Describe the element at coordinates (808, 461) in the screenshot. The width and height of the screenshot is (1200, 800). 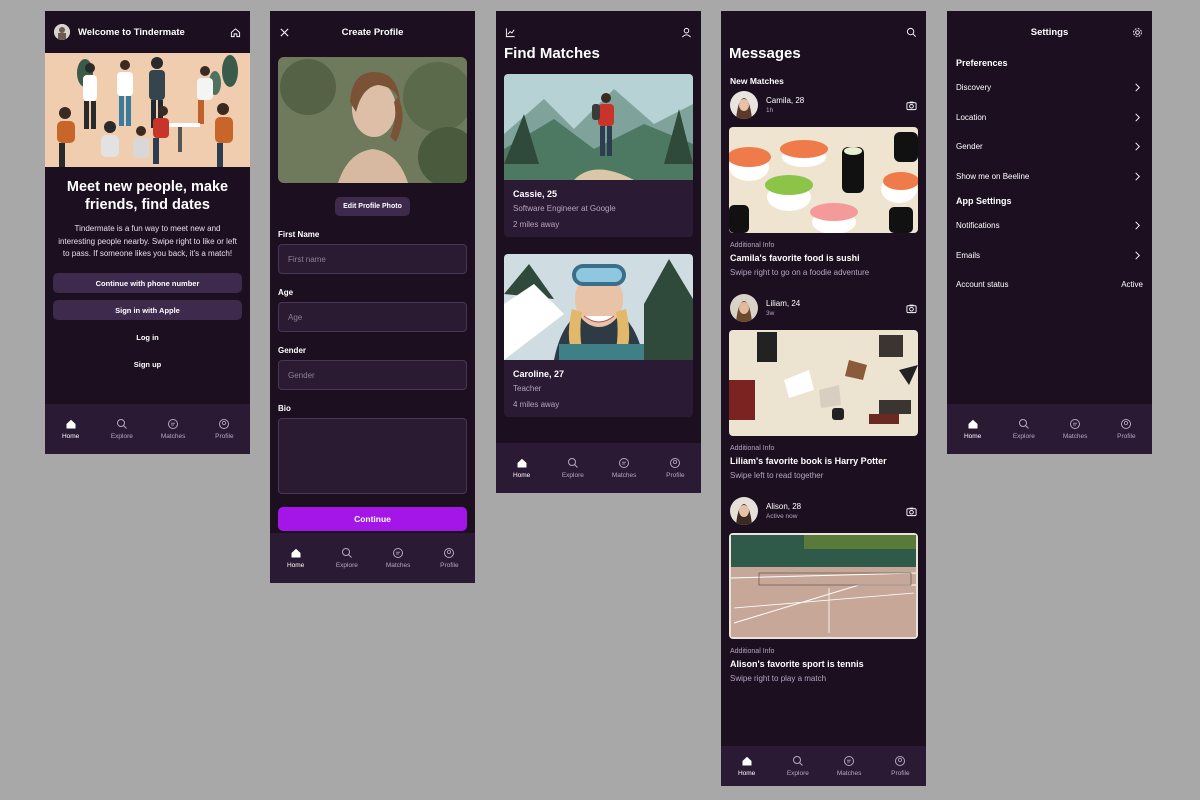
I see `info-title: Liliam's favorite book is Harry Potter` at that location.